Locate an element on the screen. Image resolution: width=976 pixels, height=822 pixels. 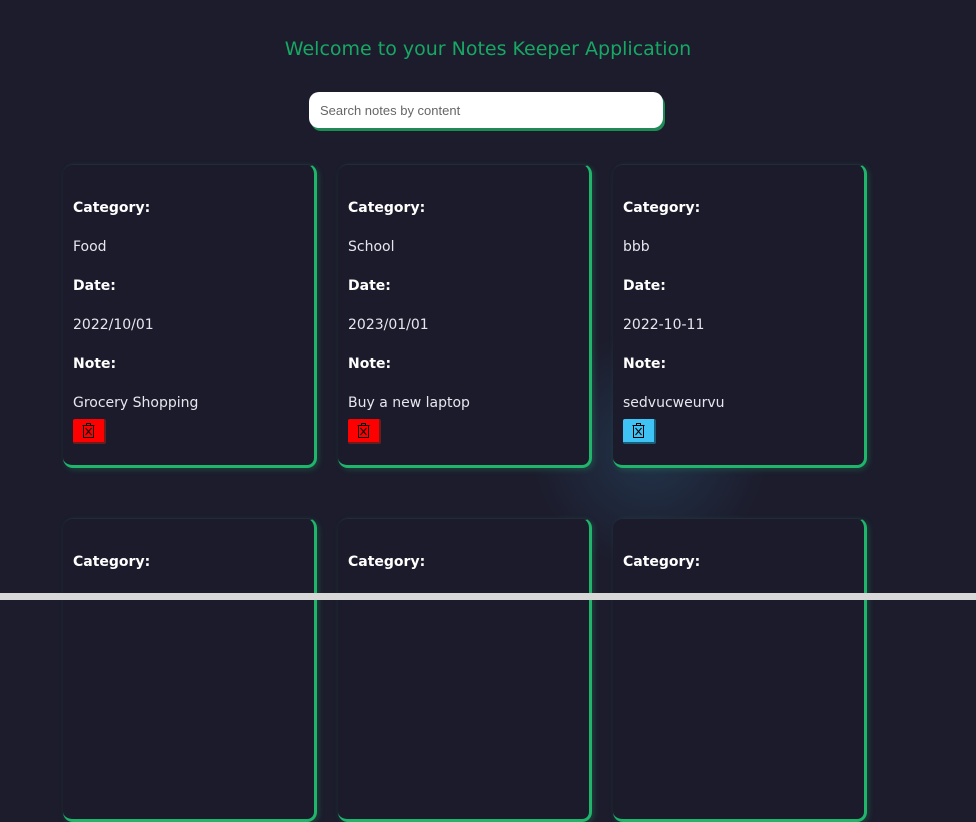
date-value: 2022/10/01 is located at coordinates (113, 325).